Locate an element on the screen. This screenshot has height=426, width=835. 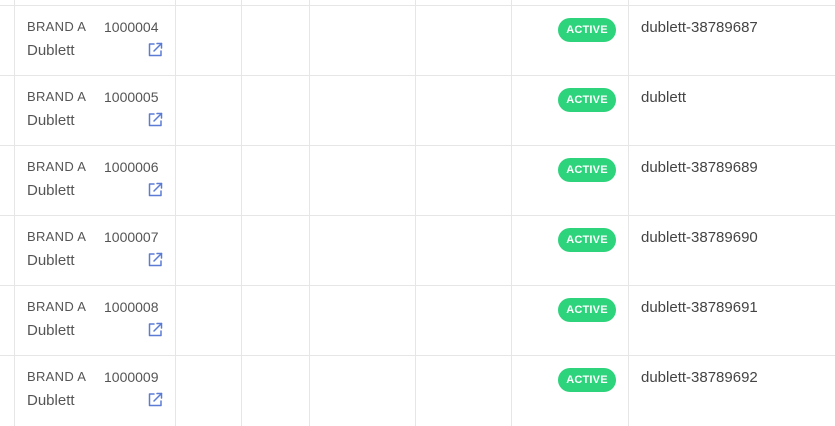
product-sku: 1000008 is located at coordinates (131, 307).